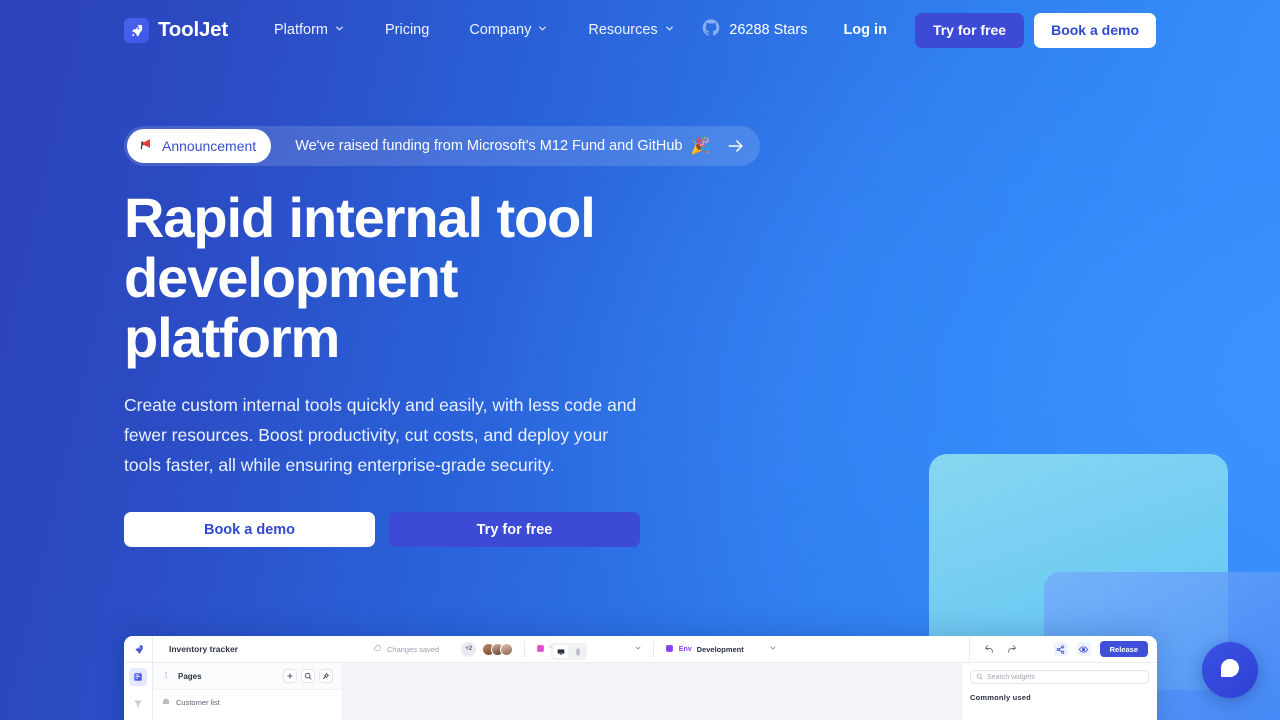 The height and width of the screenshot is (720, 1280). Describe the element at coordinates (138, 704) in the screenshot. I see `rail-item-inspector-icon` at that location.